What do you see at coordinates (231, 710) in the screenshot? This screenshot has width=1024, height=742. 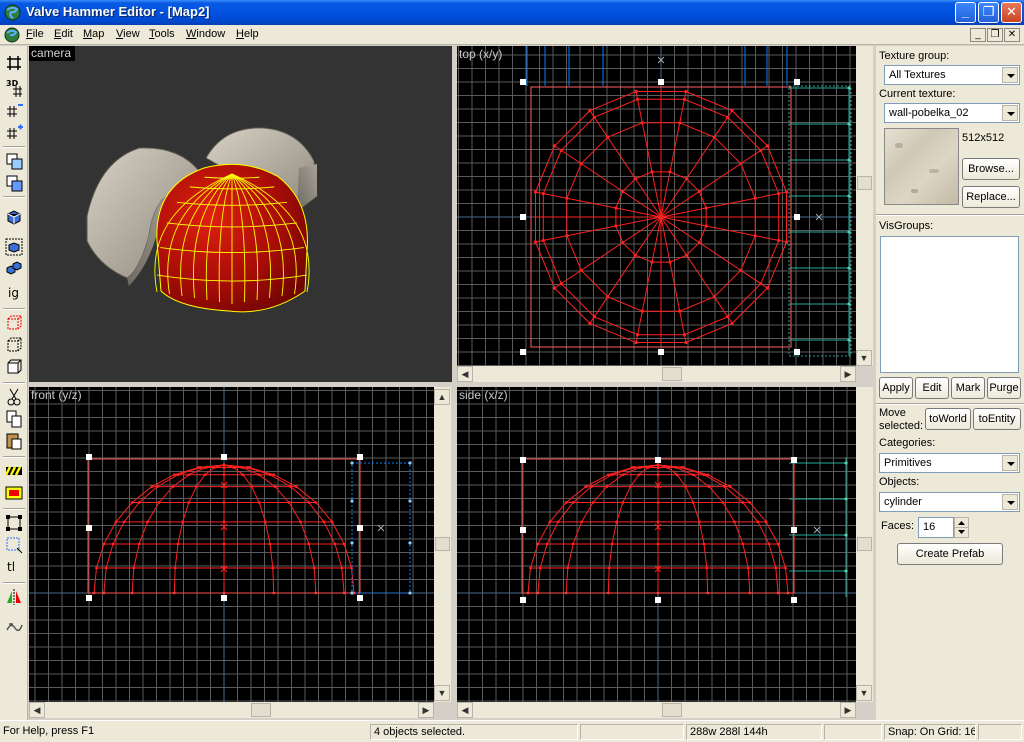 I see `front-viewport-hscrollbar: ◀ ▶` at bounding box center [231, 710].